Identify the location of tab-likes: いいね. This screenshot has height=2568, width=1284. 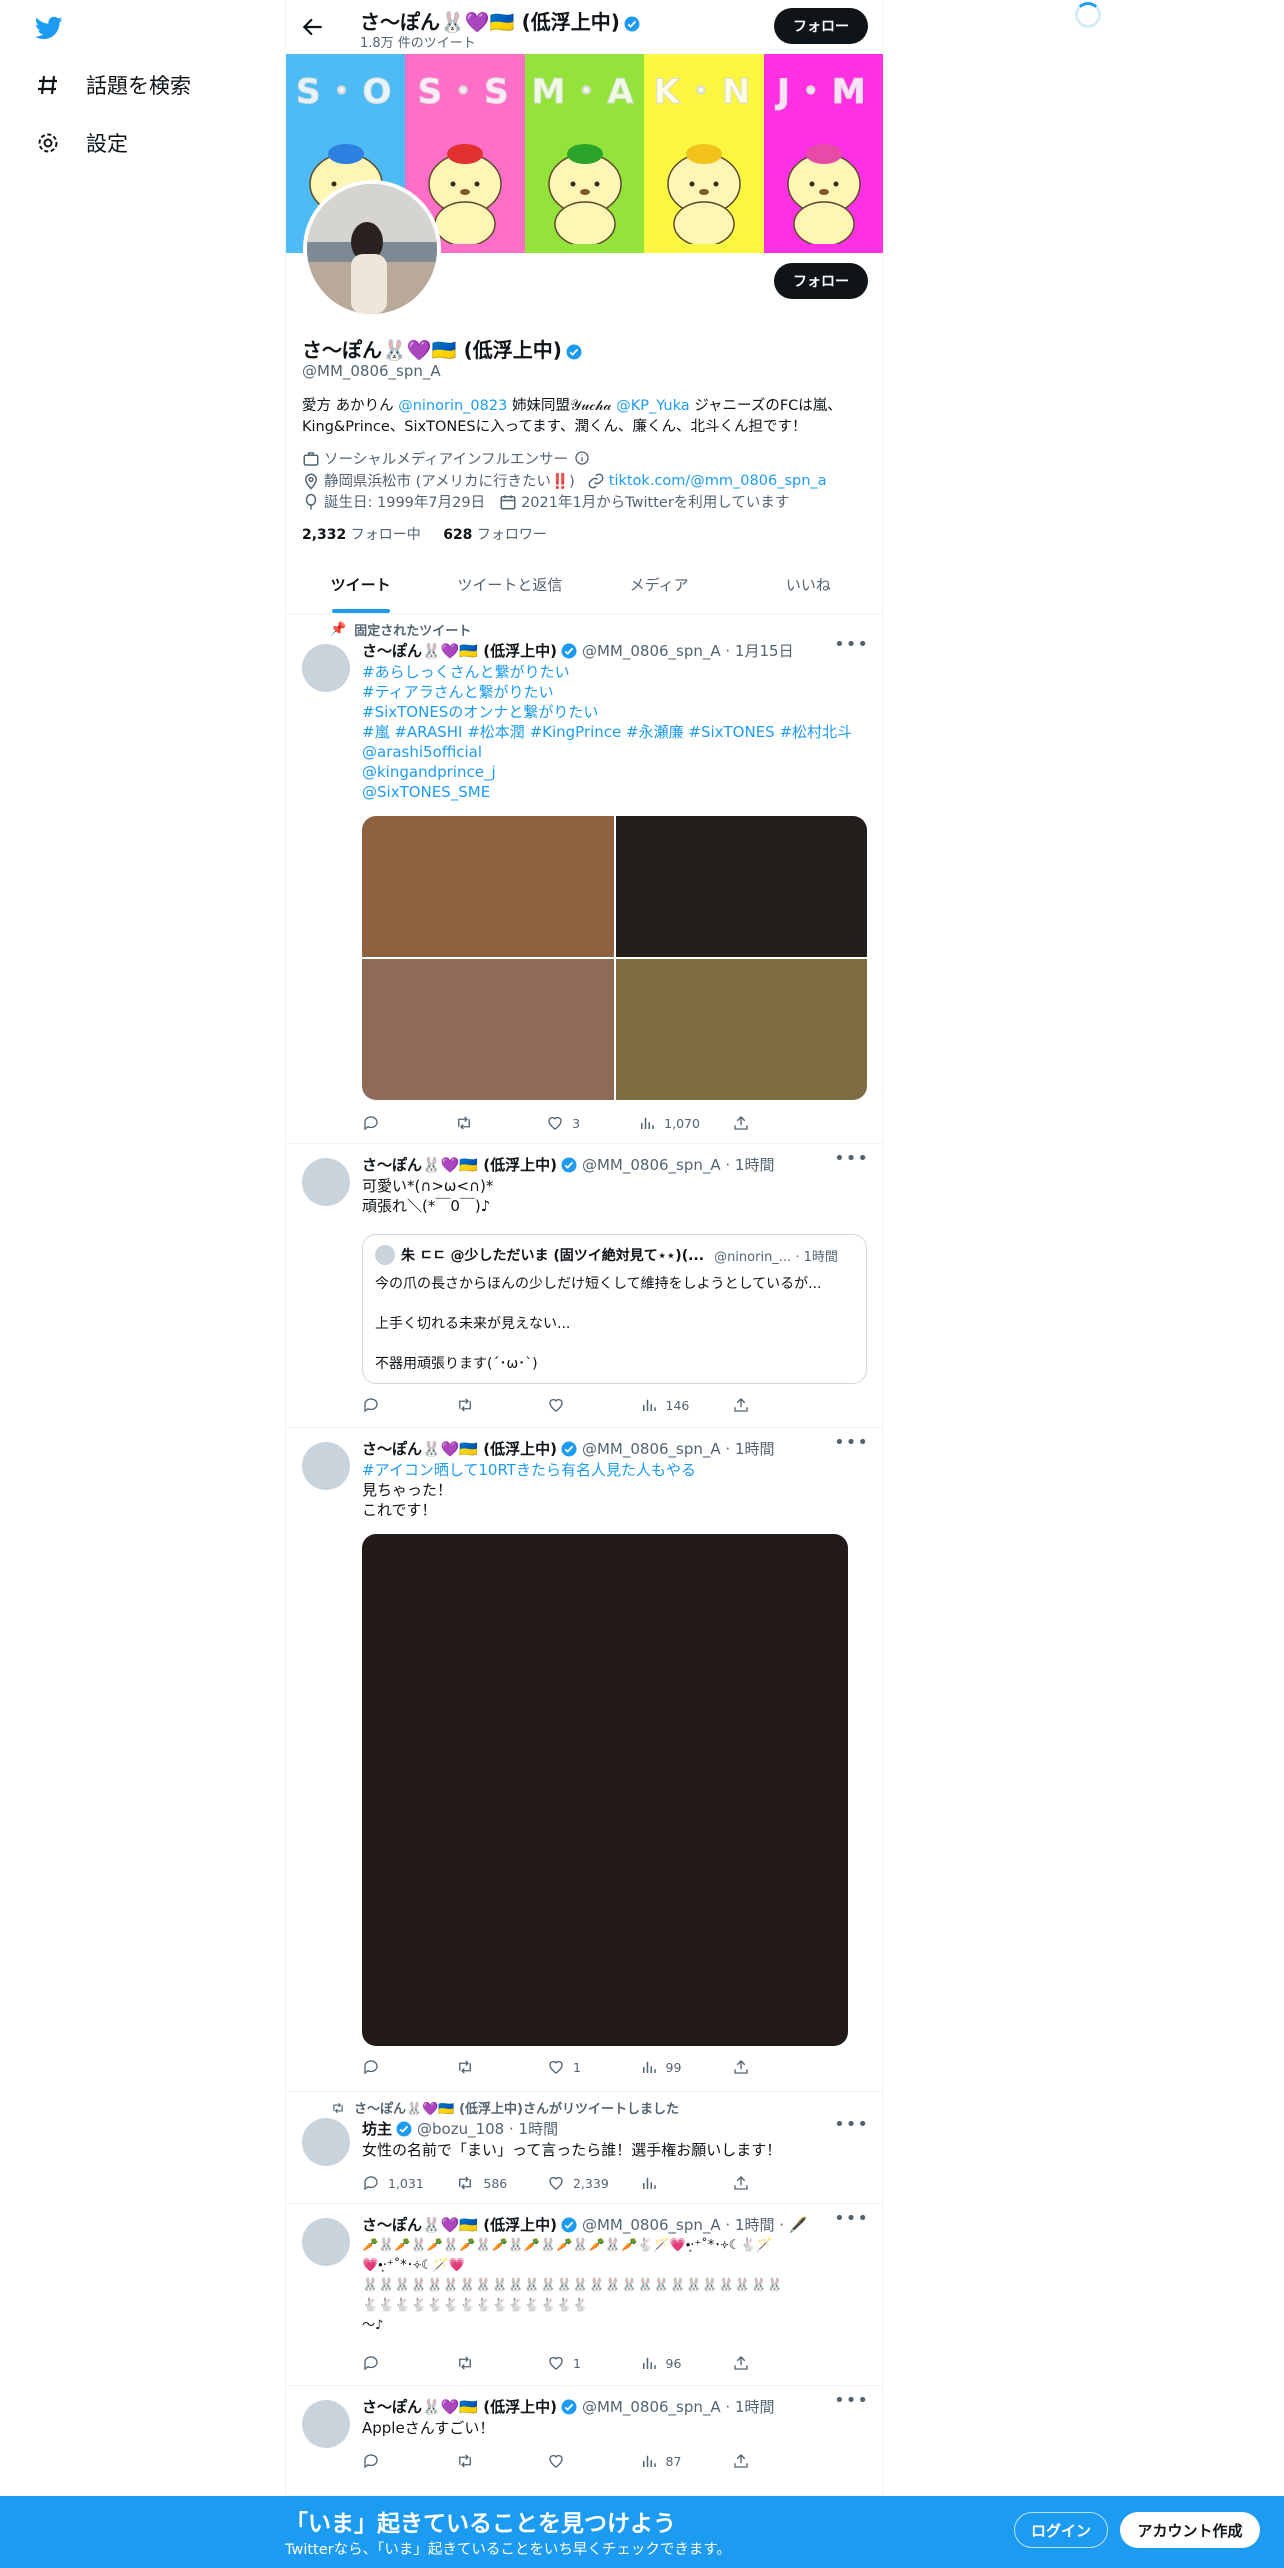
(808, 584).